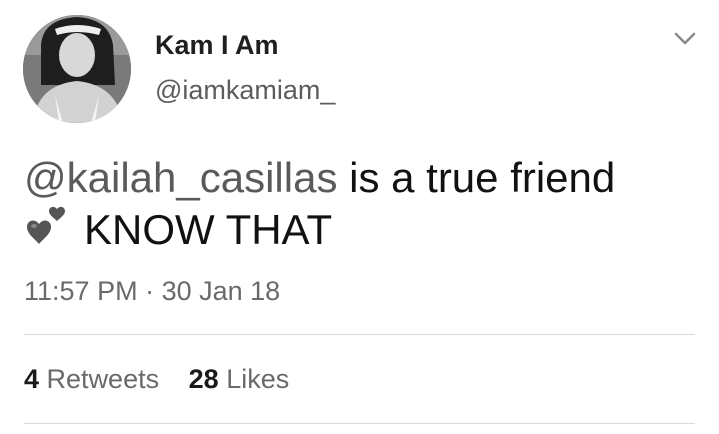 The width and height of the screenshot is (719, 434). I want to click on chevron-down-icon, so click(685, 38).